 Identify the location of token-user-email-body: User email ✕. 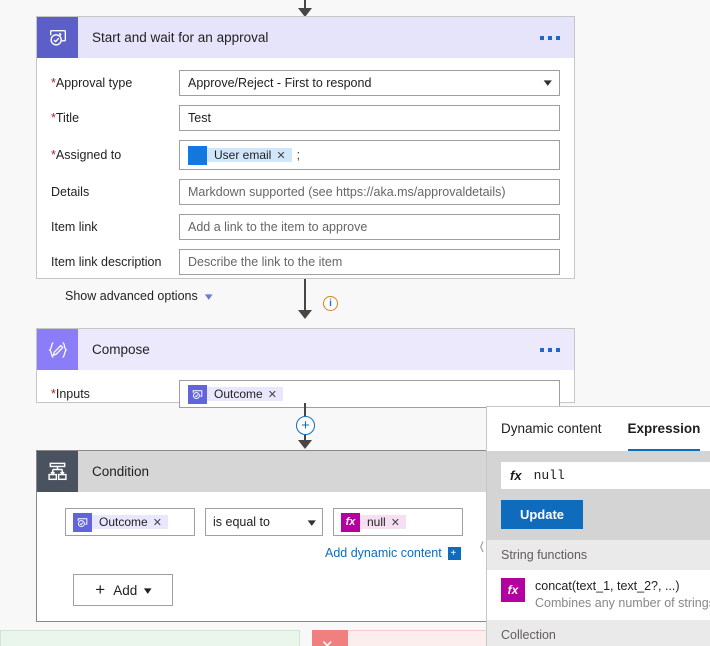
(249, 155).